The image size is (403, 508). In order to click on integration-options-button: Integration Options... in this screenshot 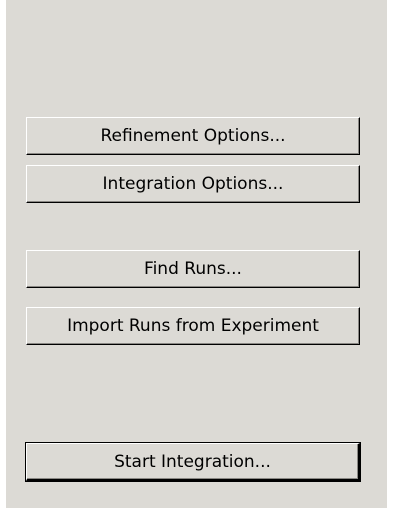, I will do `click(193, 184)`.